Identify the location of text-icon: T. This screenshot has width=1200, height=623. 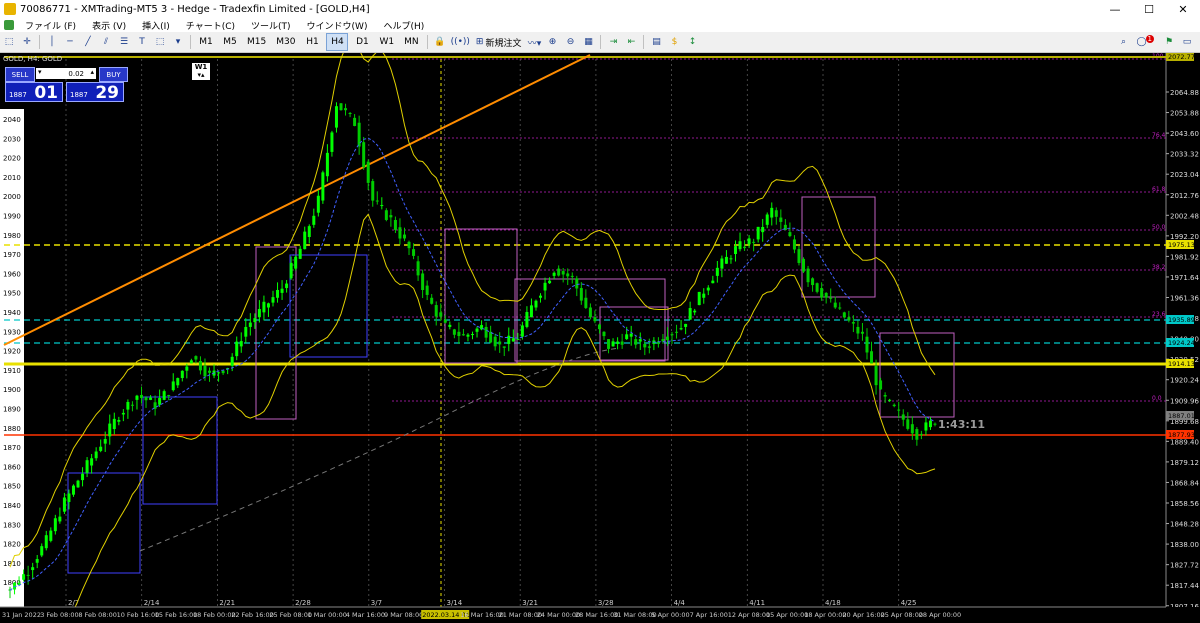
(142, 42).